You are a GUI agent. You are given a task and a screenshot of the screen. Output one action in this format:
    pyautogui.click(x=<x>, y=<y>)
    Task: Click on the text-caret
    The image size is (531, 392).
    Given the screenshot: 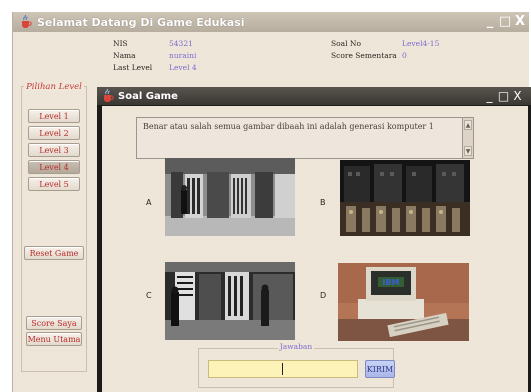 What is the action you would take?
    pyautogui.click(x=282, y=369)
    